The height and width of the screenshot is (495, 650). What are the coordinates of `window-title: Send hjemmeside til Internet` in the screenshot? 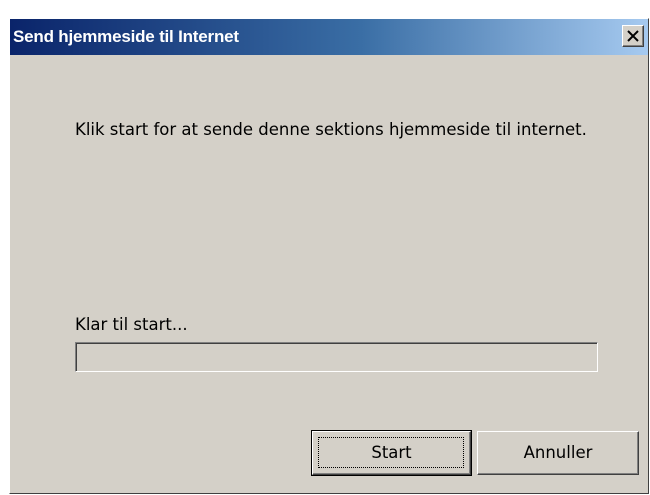 It's located at (126, 36).